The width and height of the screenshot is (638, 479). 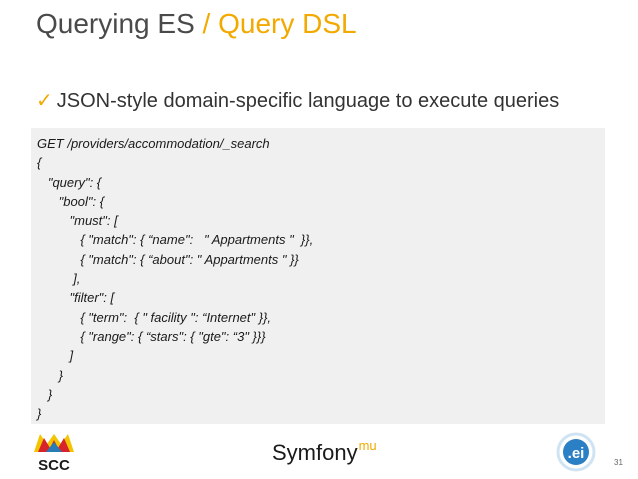 I want to click on code-line: { "match": { “name": " Appartments " }},, so click(x=175, y=240).